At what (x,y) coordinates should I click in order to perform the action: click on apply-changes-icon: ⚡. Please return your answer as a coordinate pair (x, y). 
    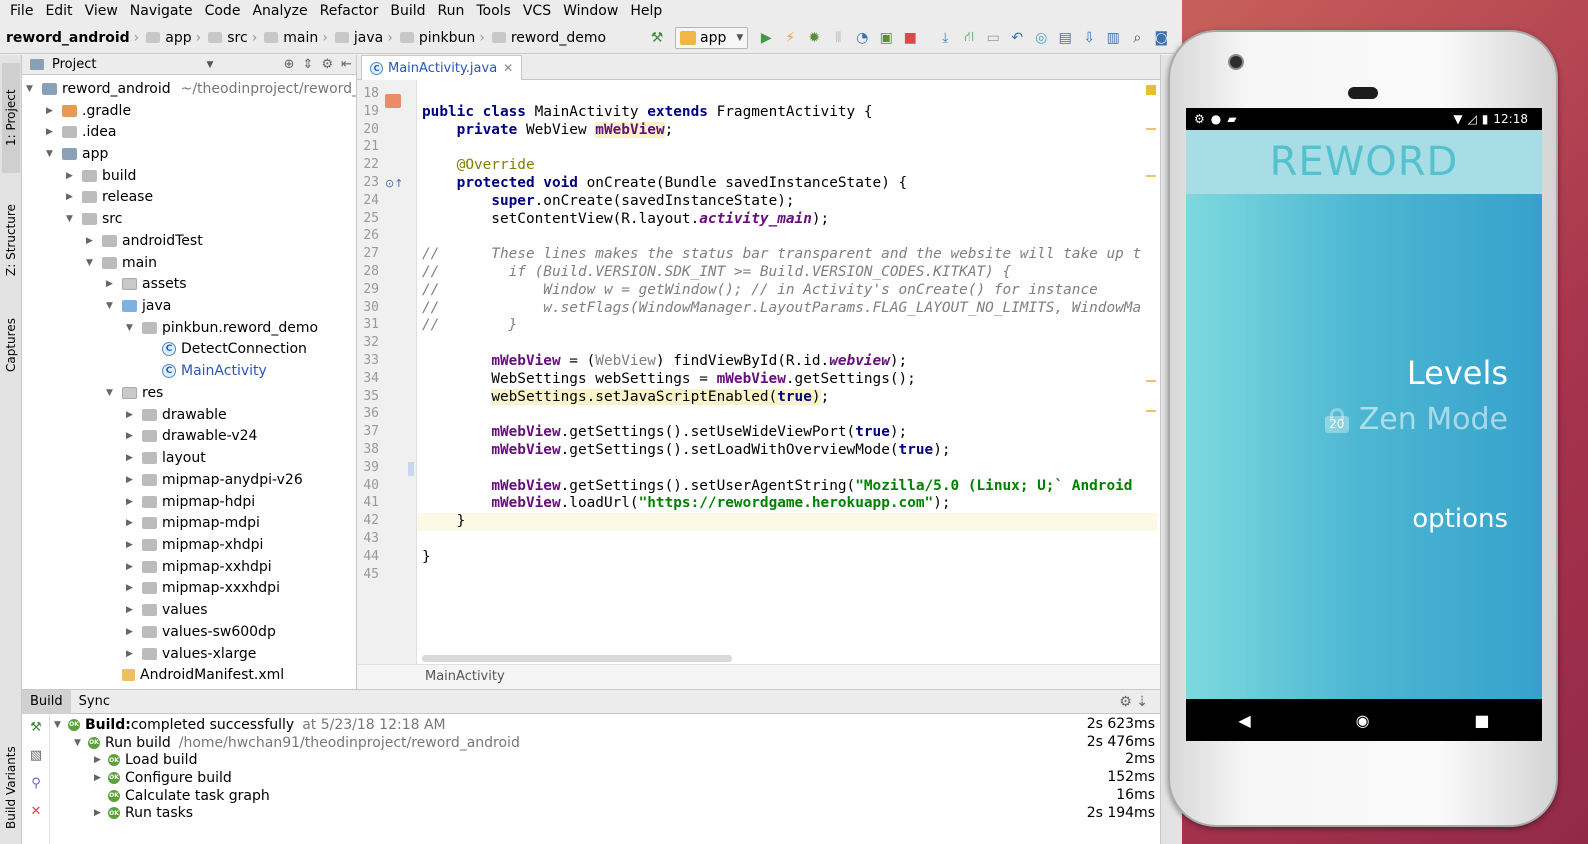
    Looking at the image, I should click on (790, 38).